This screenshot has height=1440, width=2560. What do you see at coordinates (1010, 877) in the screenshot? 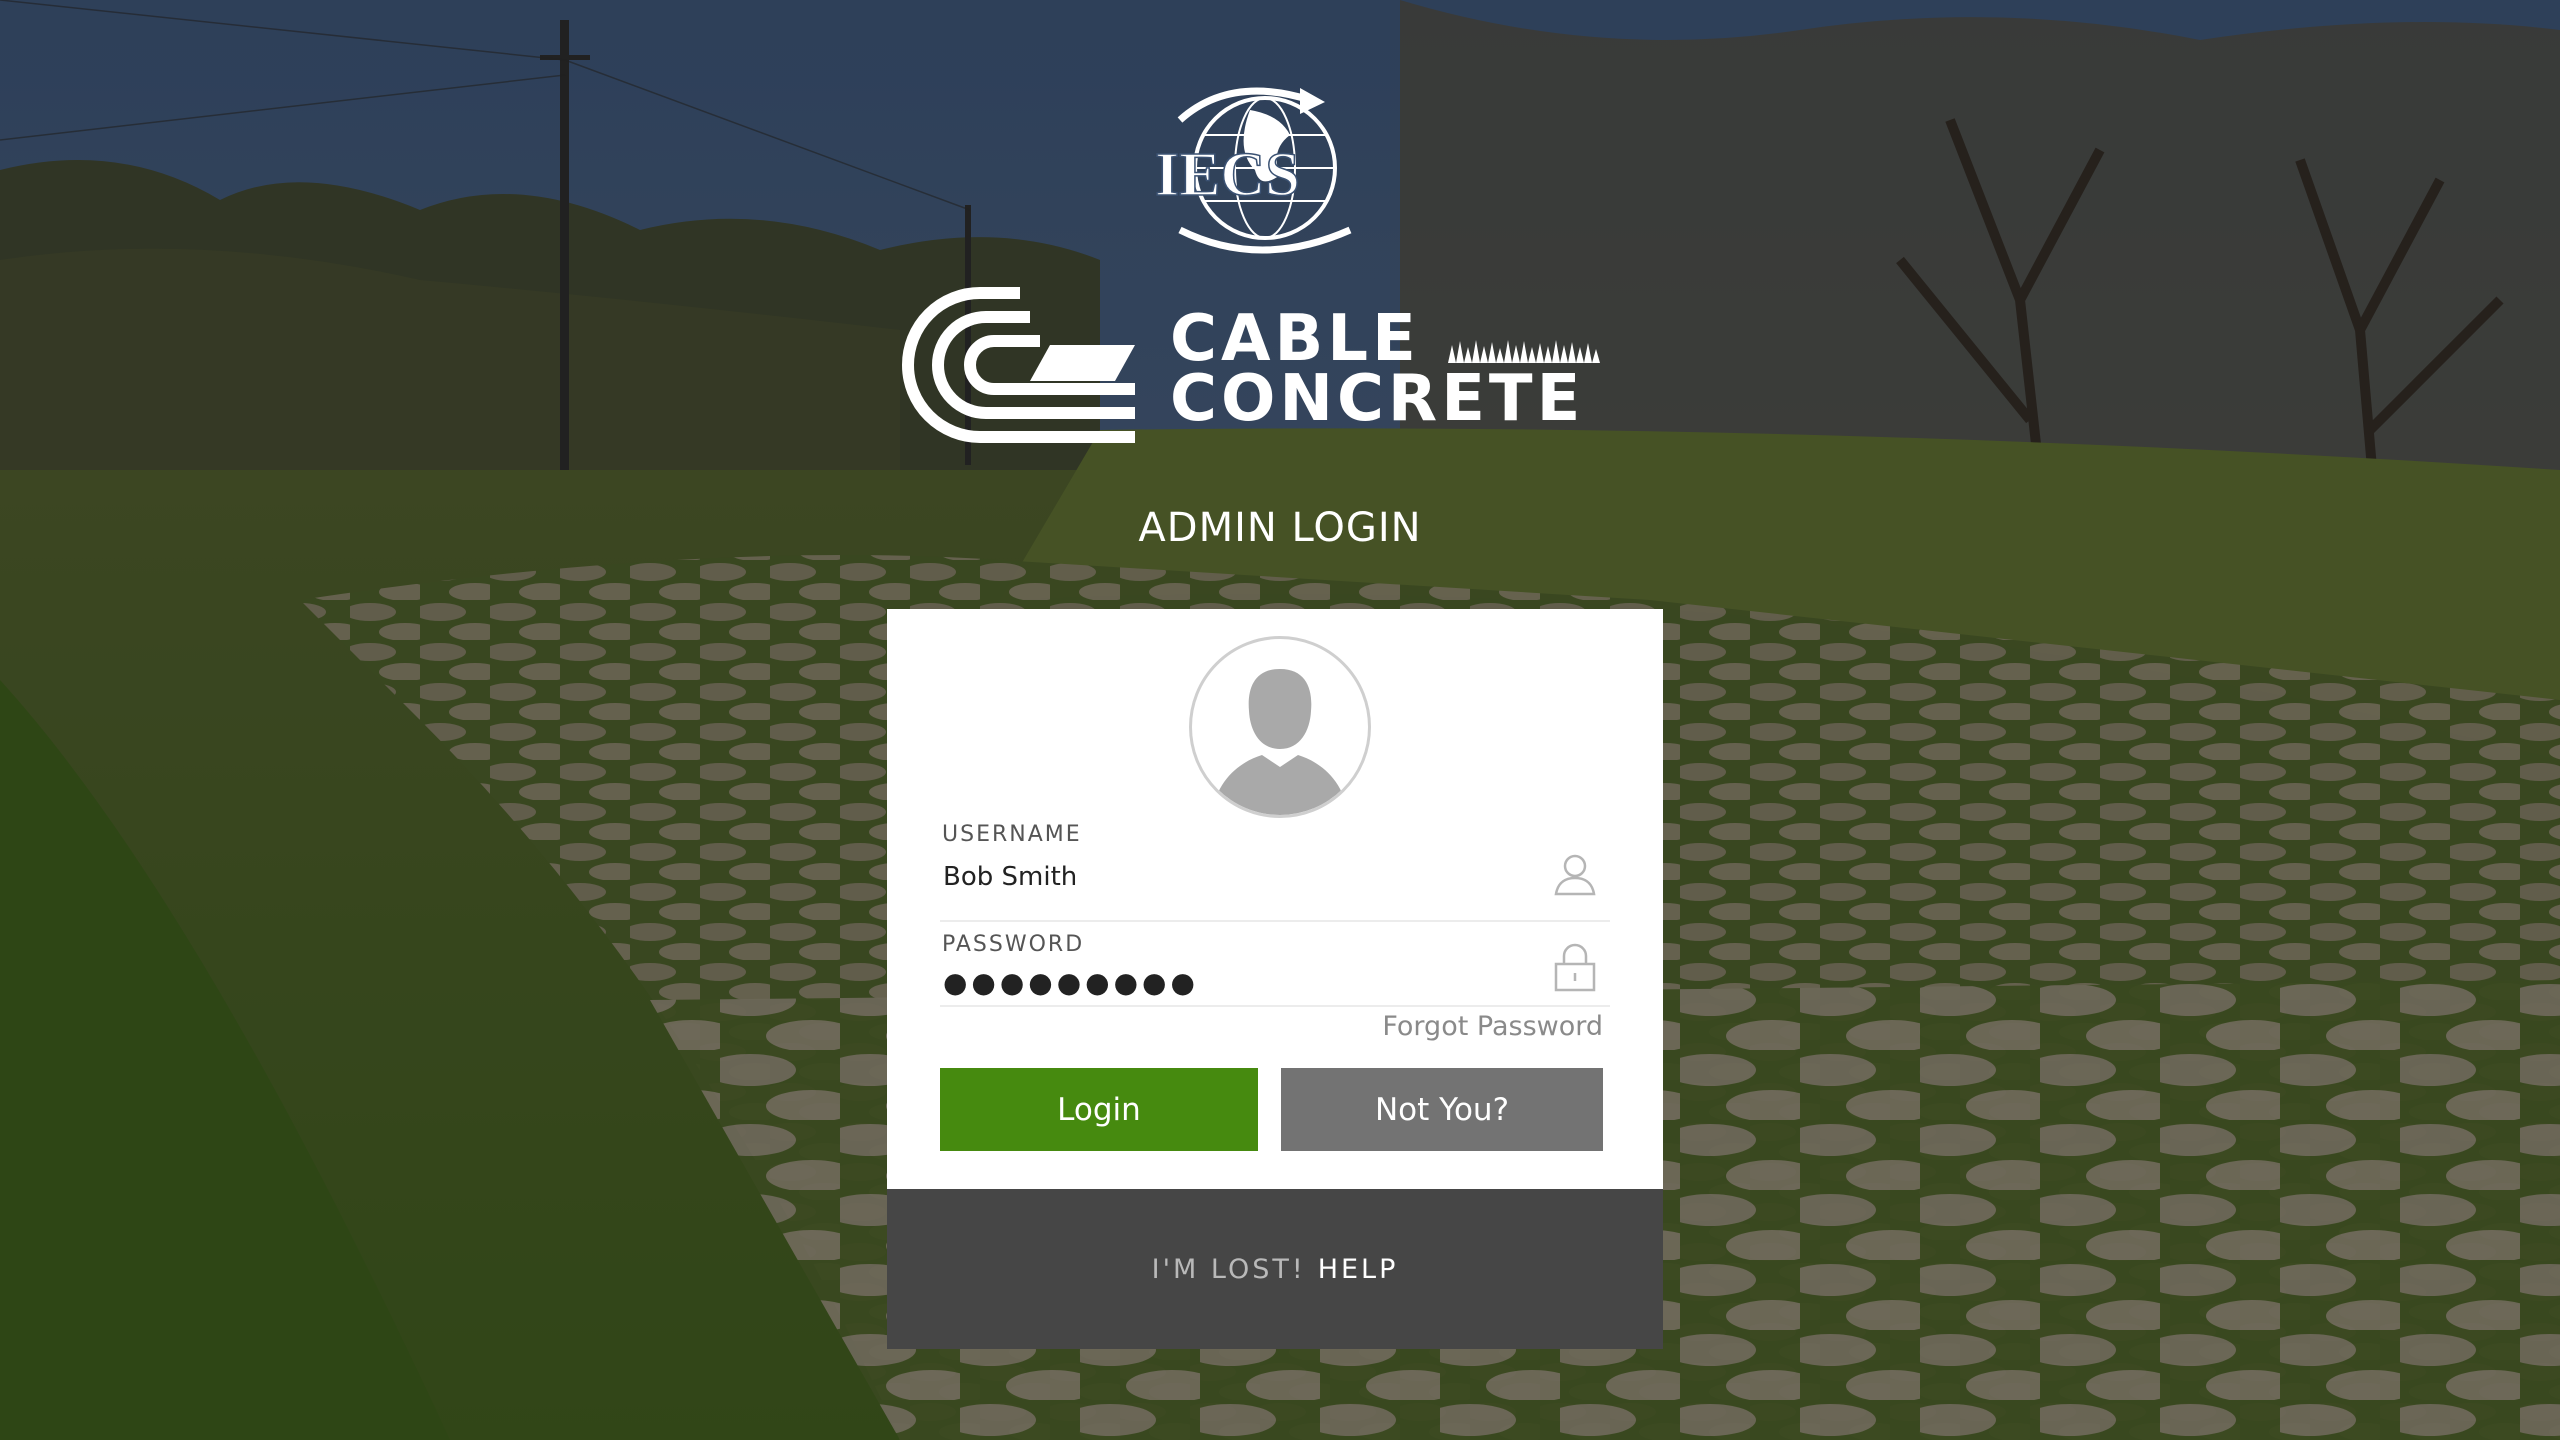
I see `username-input: Bob Smith` at bounding box center [1010, 877].